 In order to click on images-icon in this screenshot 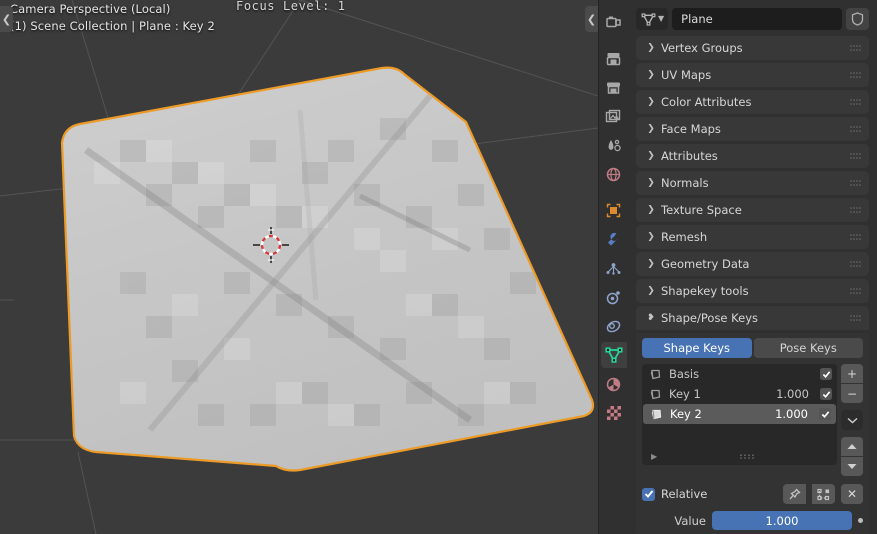, I will do `click(613, 115)`.